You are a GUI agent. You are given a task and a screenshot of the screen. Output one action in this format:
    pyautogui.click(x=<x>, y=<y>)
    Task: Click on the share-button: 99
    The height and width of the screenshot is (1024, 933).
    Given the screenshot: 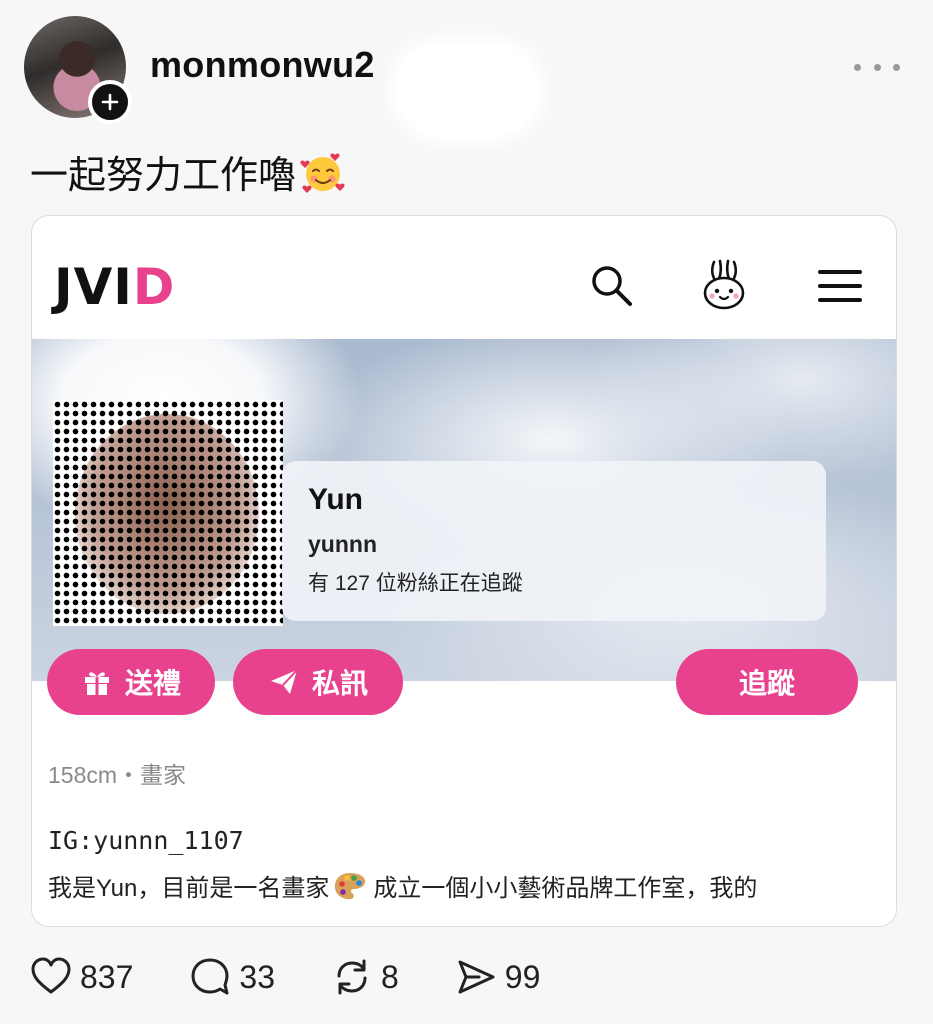 What is the action you would take?
    pyautogui.click(x=498, y=977)
    